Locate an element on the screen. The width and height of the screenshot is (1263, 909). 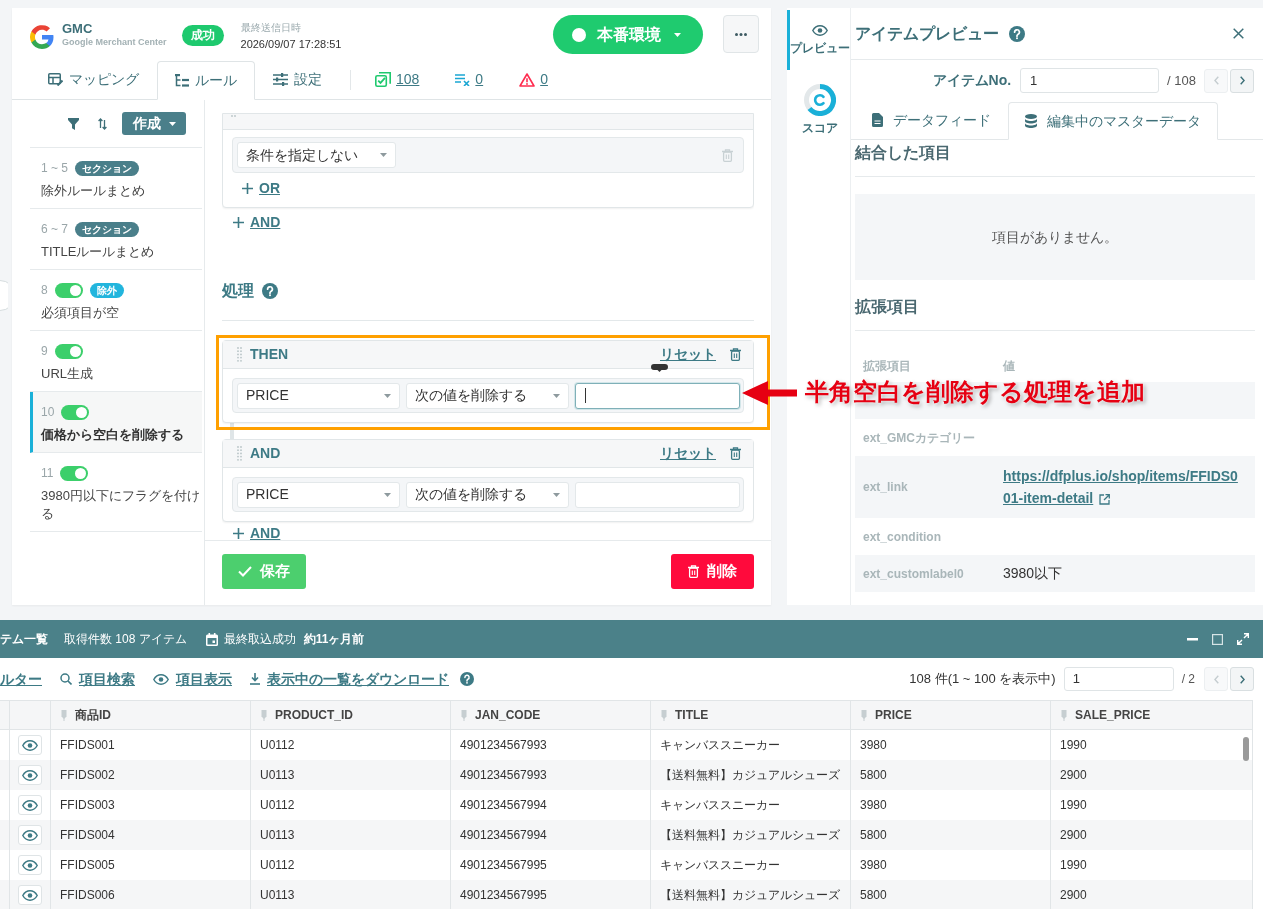
side-tab: プレビュー is located at coordinates (818, 40).